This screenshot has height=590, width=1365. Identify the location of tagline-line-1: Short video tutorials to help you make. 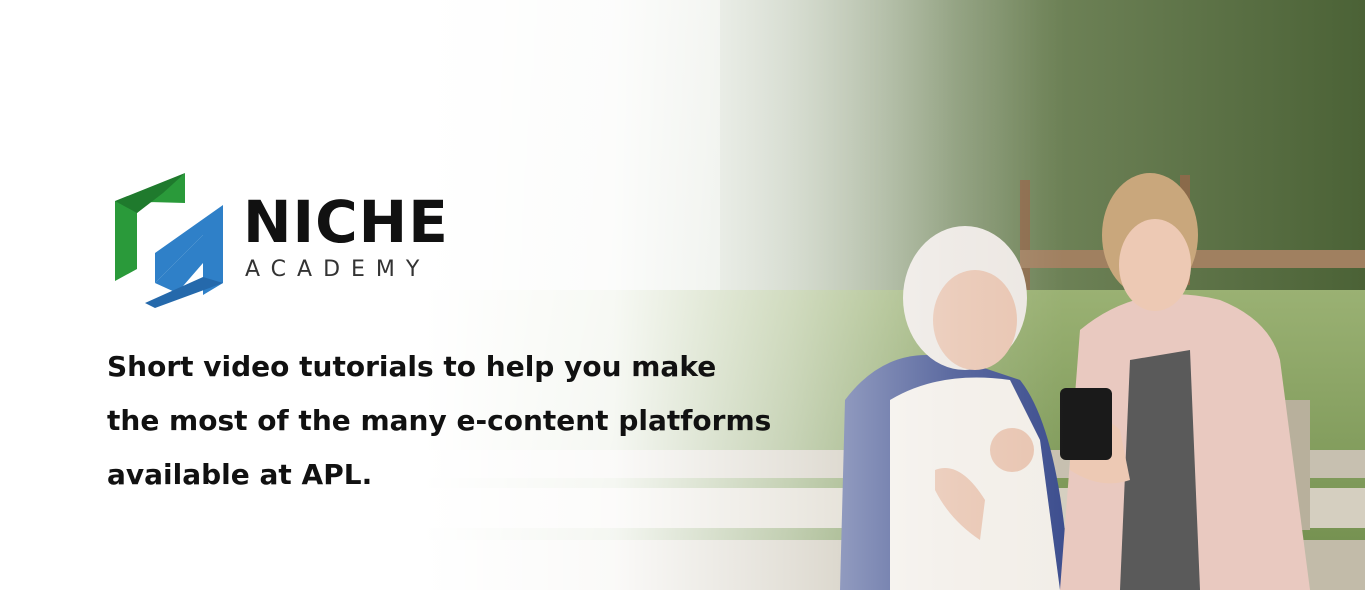
(412, 366).